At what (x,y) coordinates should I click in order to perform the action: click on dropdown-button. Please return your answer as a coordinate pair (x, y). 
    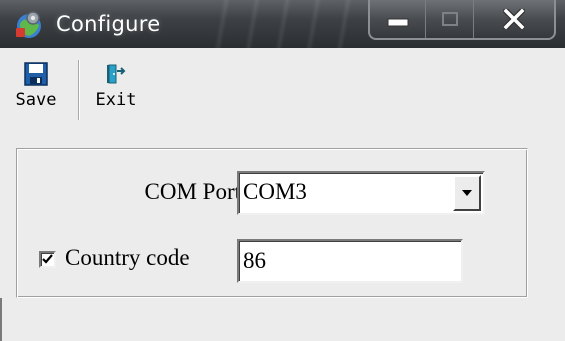
    Looking at the image, I should click on (467, 193).